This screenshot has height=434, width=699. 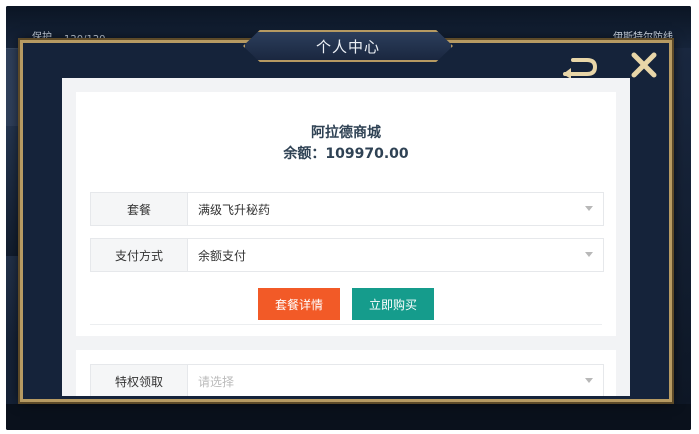 I want to click on back-button, so click(x=579, y=67).